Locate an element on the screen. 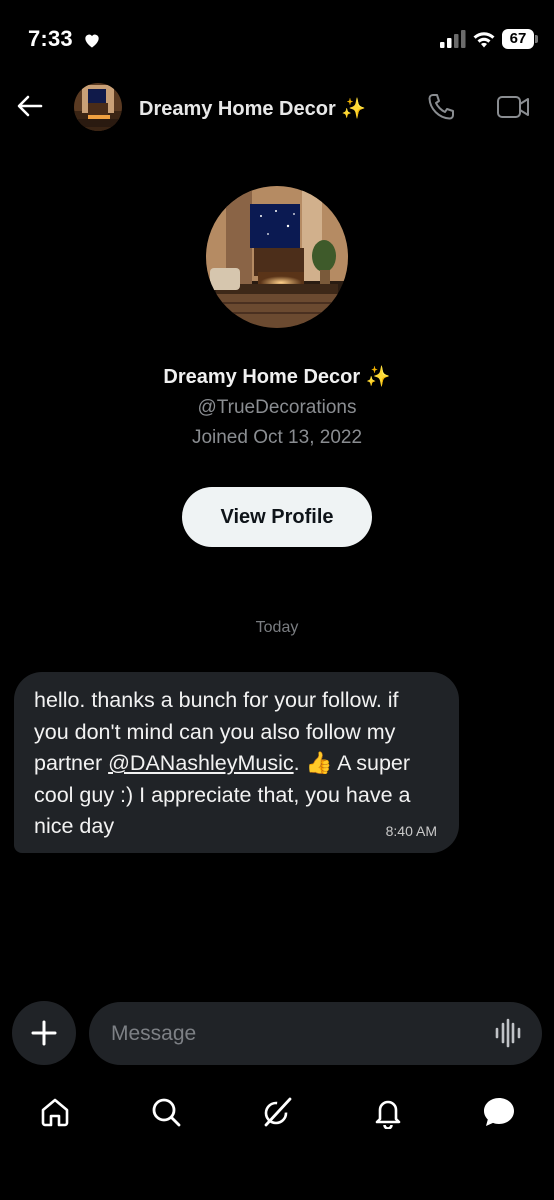 This screenshot has height=1200, width=554. header-avatar is located at coordinates (98, 107).